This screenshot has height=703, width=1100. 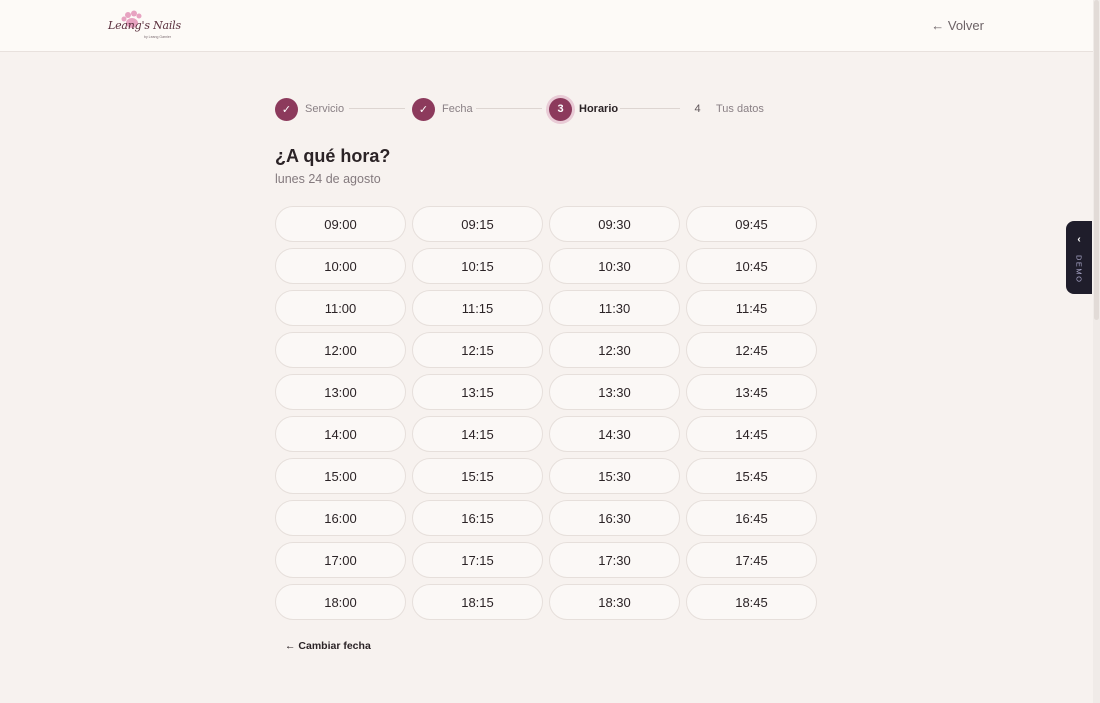 What do you see at coordinates (340, 560) in the screenshot?
I see `time-slot-button: 17:00` at bounding box center [340, 560].